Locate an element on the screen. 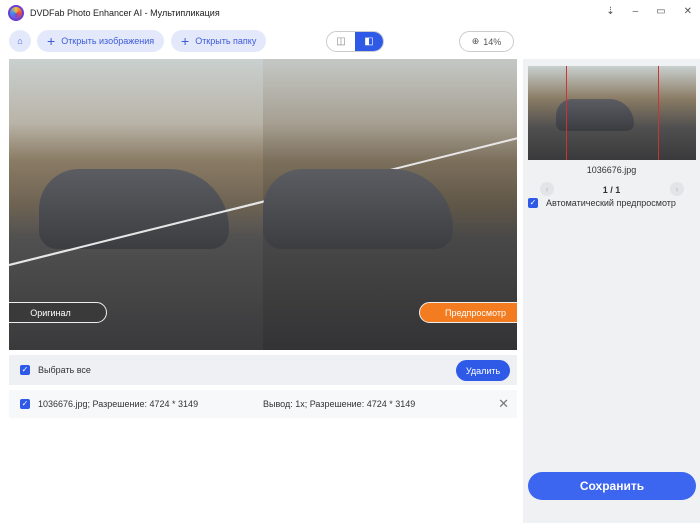  file-checkbox: ✓ is located at coordinates (25, 404).